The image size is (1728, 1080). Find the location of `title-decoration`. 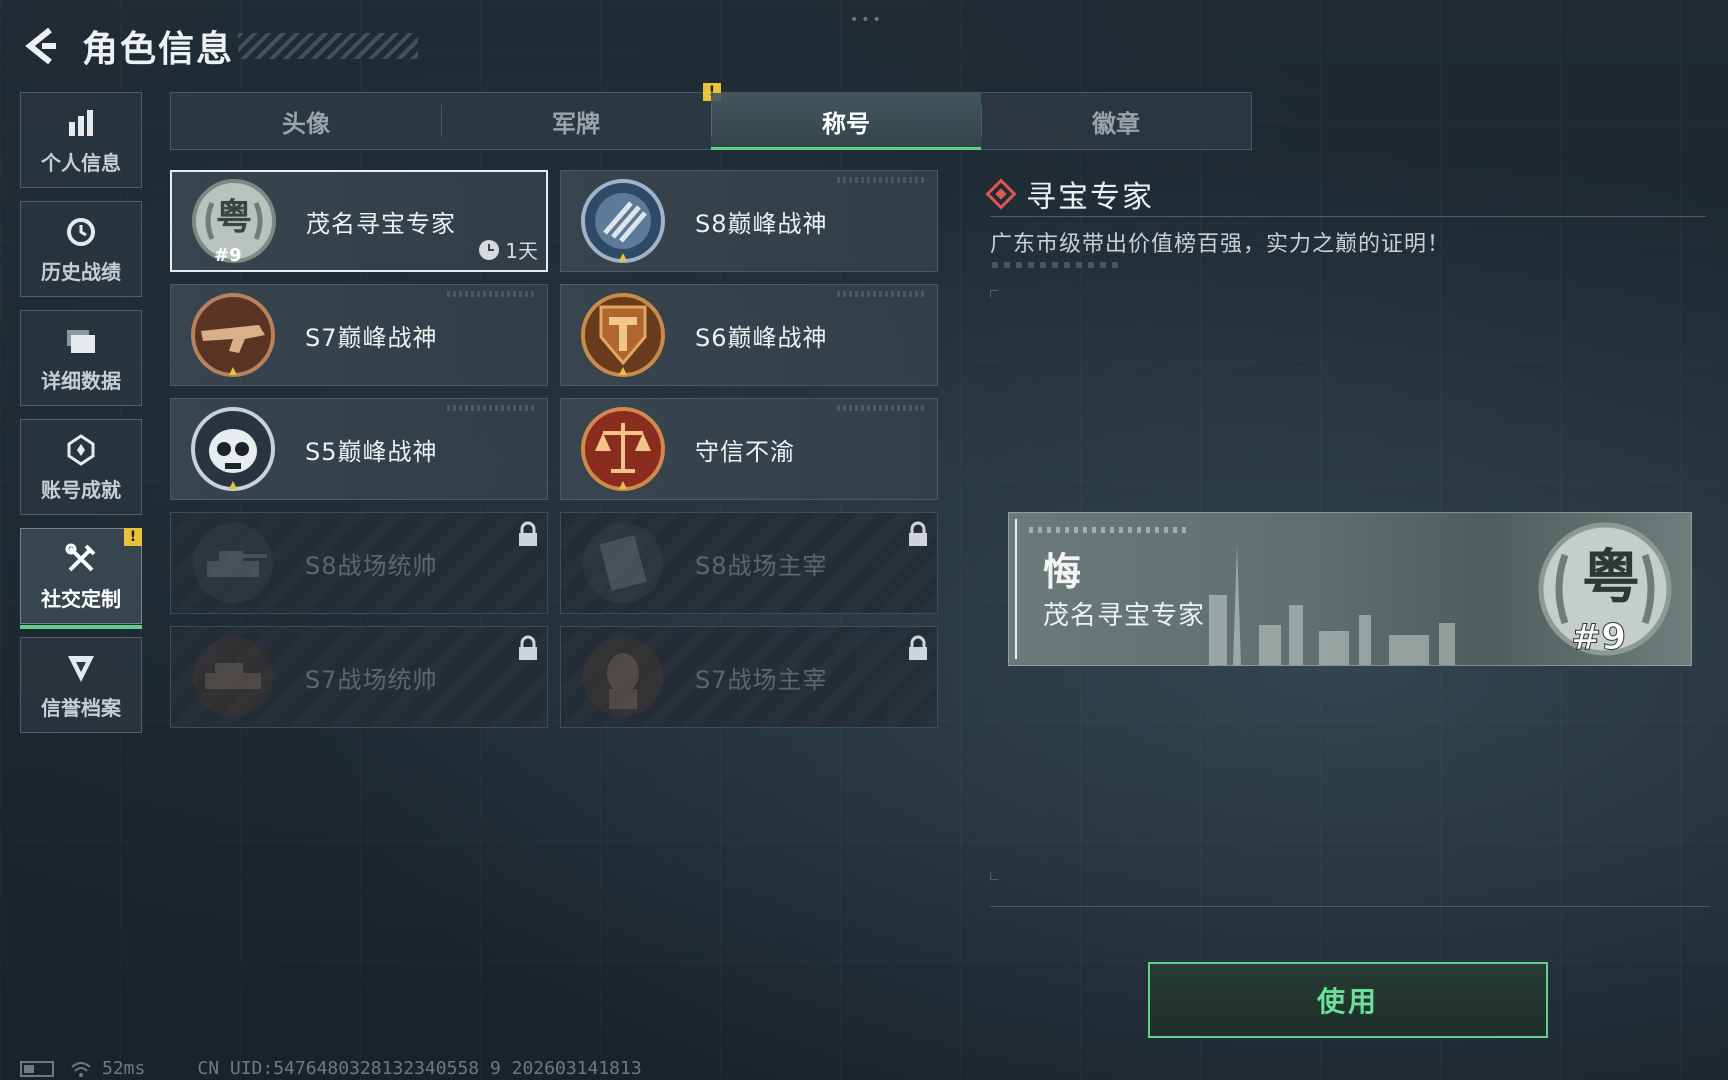

title-decoration is located at coordinates (328, 46).